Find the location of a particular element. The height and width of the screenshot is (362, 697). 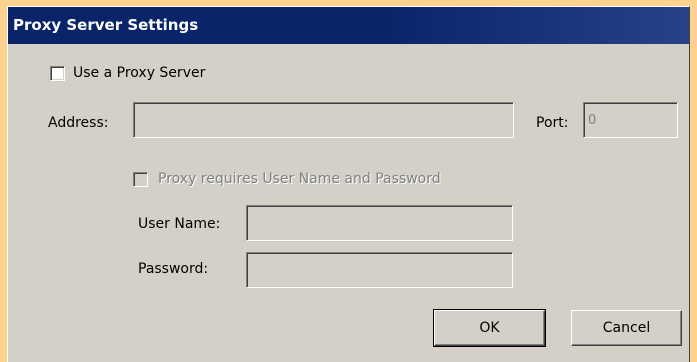

username-field is located at coordinates (379, 223).